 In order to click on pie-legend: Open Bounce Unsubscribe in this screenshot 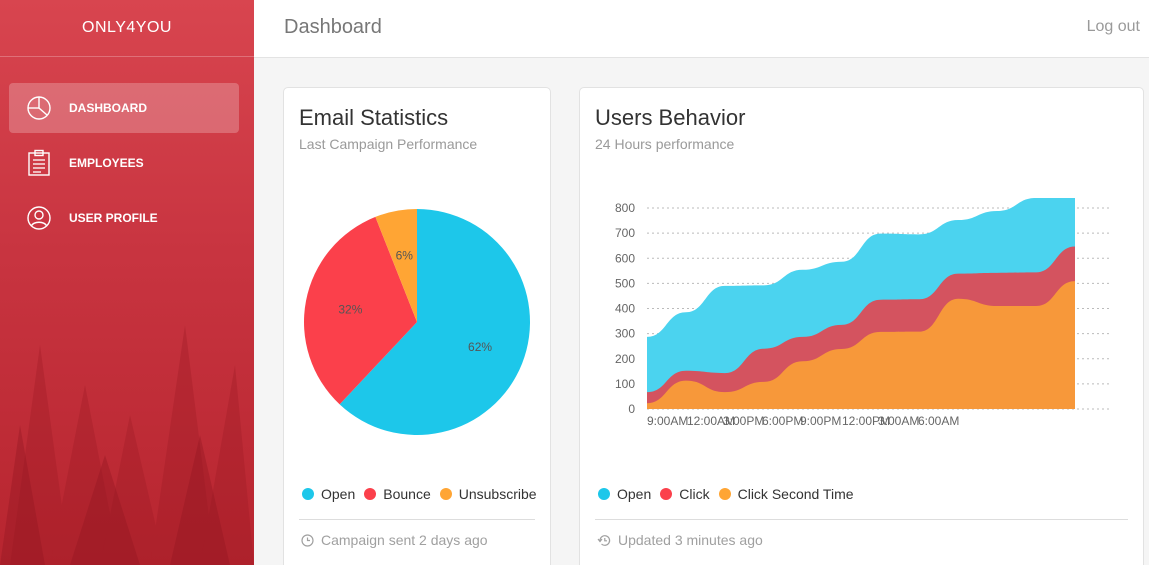, I will do `click(424, 494)`.